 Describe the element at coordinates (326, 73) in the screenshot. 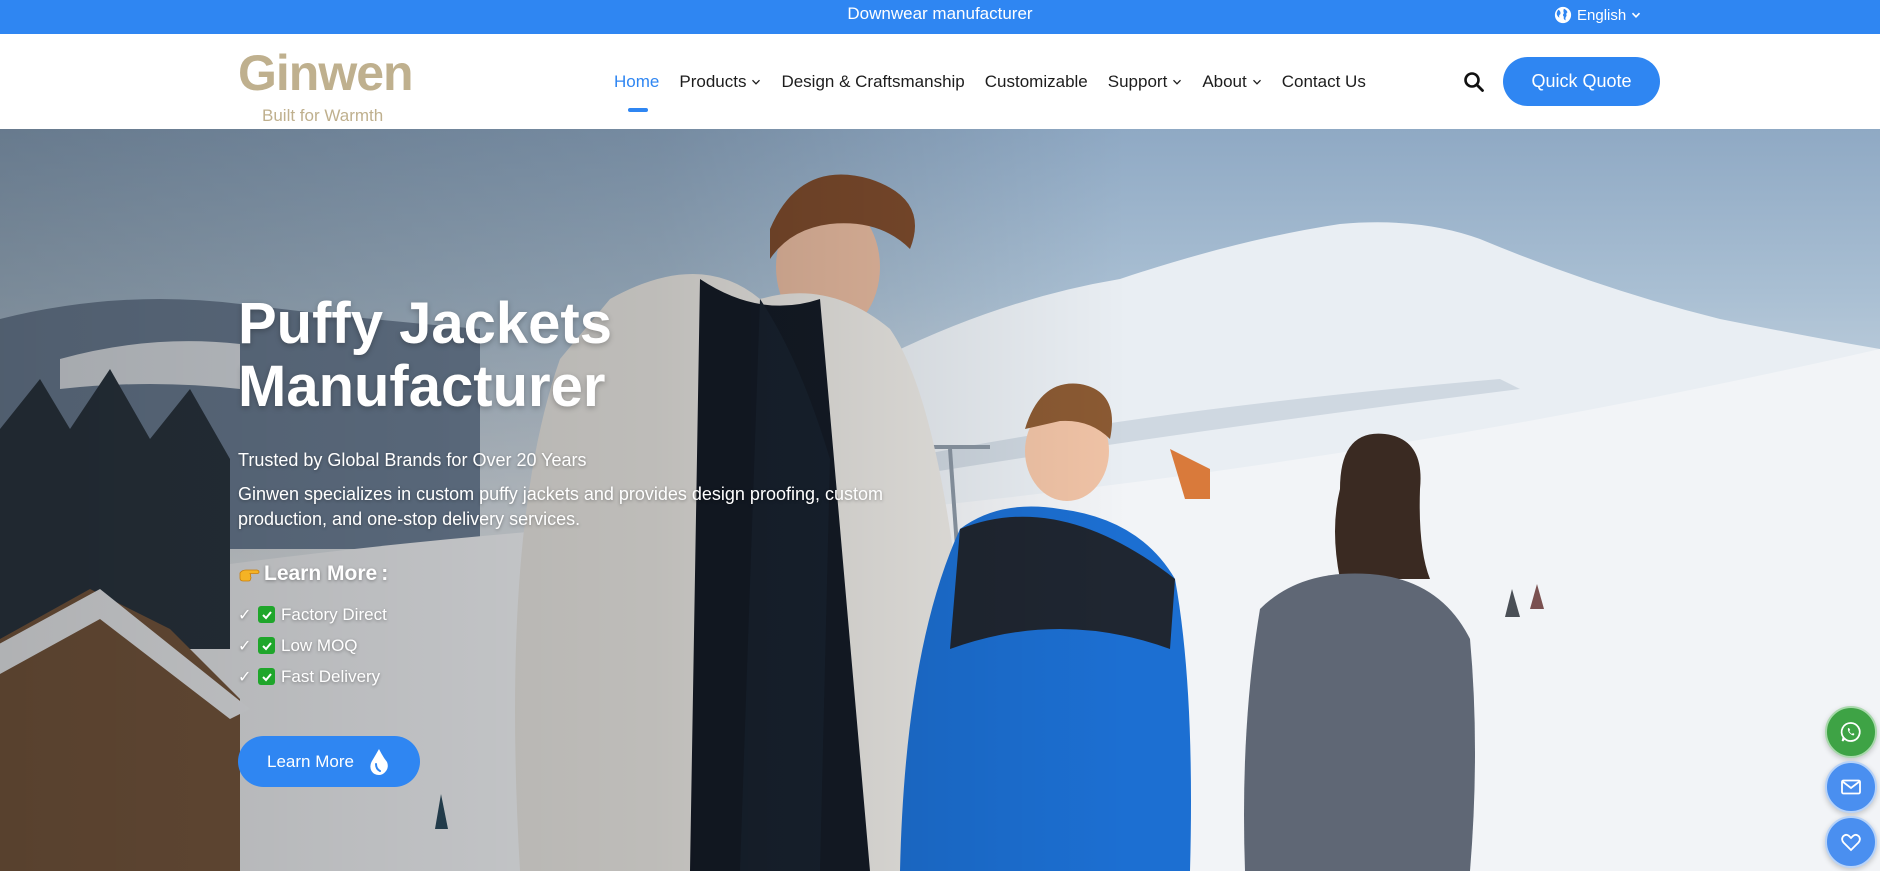

I see `logo-brand: Ginwen` at that location.